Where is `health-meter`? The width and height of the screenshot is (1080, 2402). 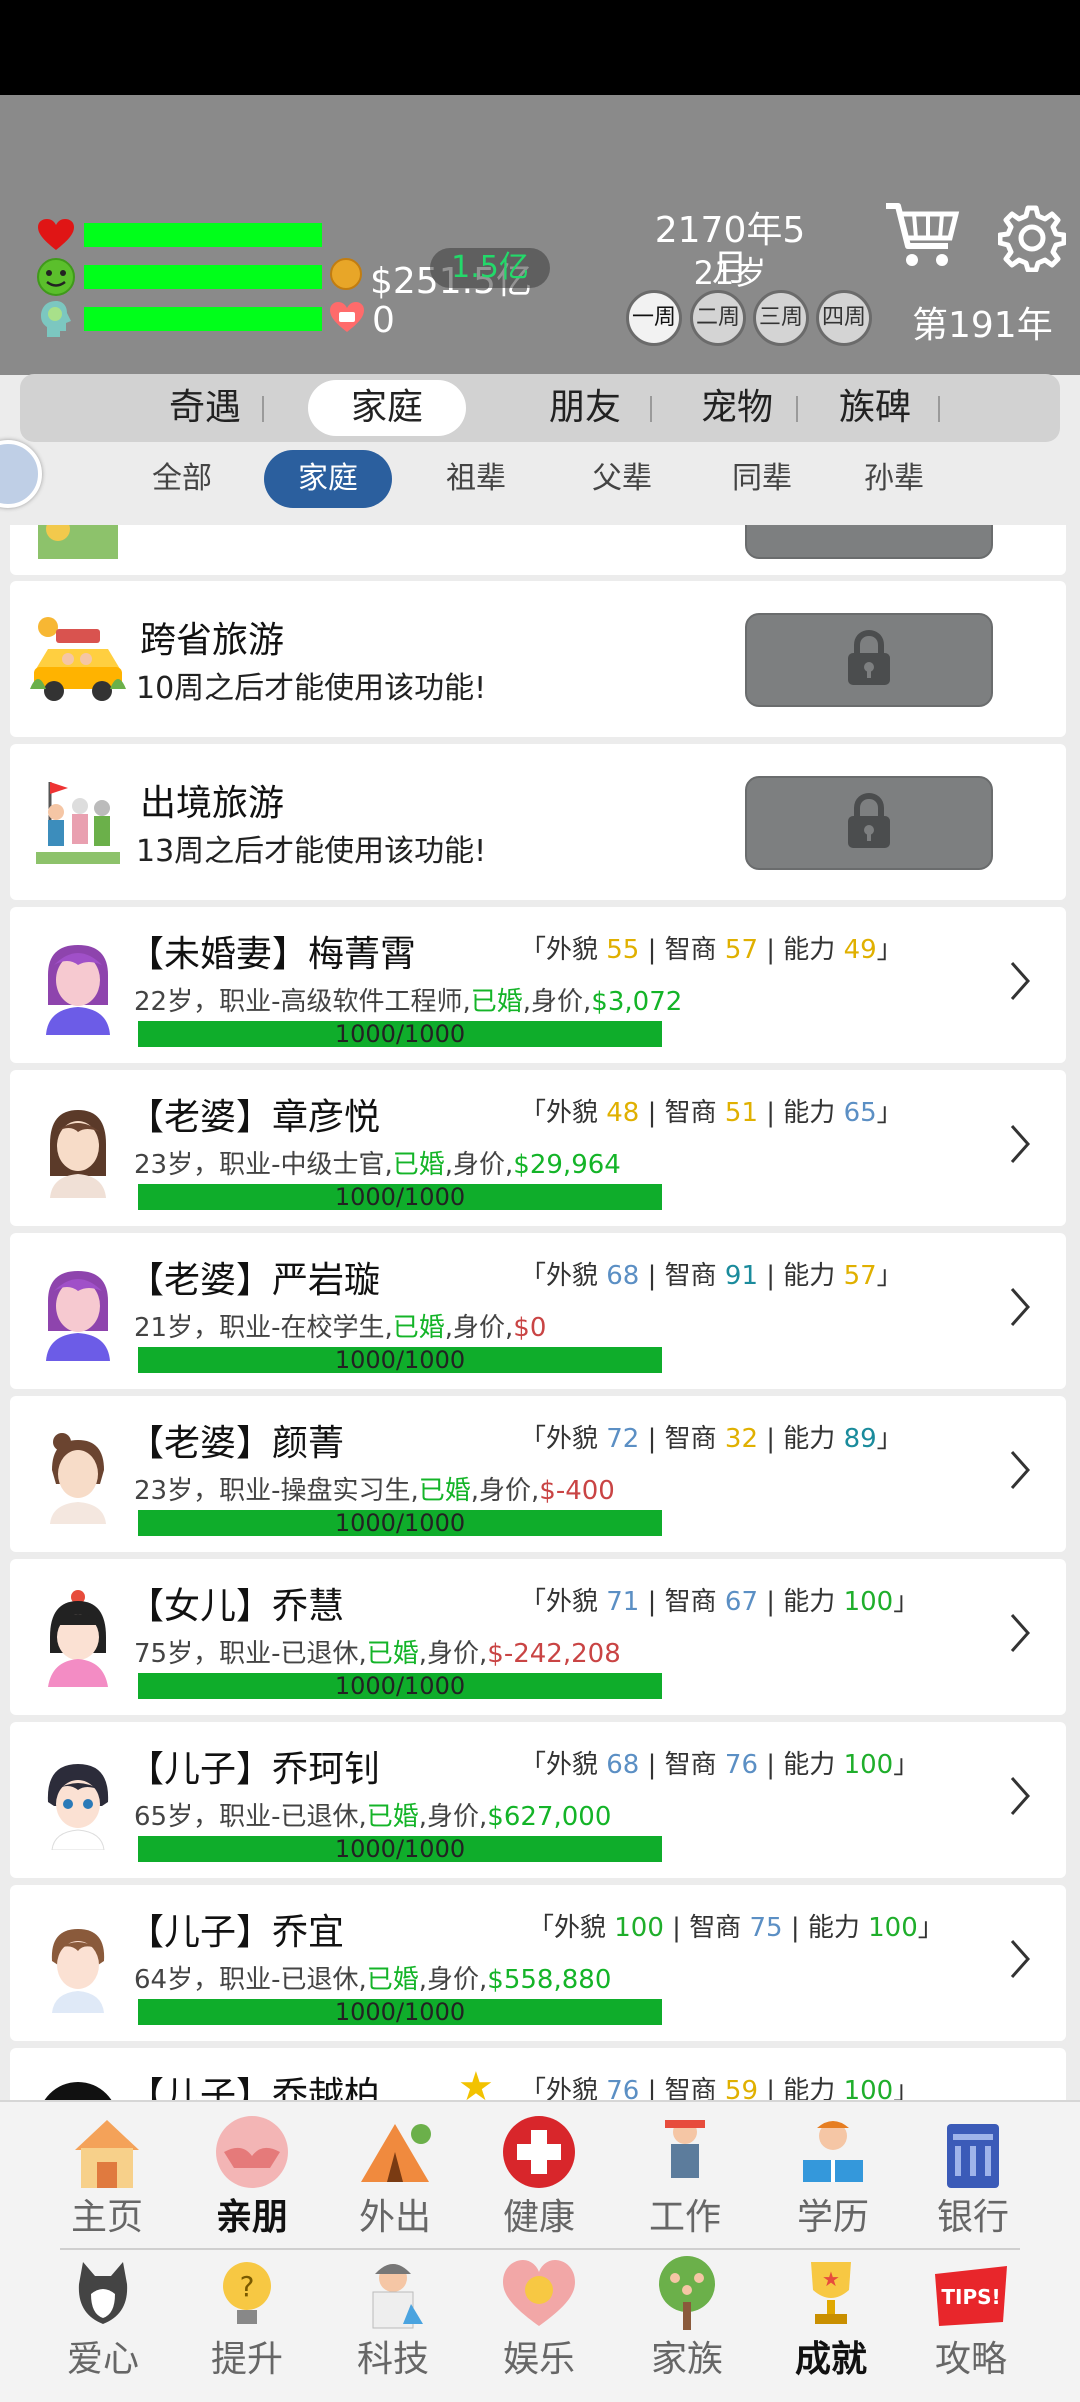
health-meter is located at coordinates (179, 235).